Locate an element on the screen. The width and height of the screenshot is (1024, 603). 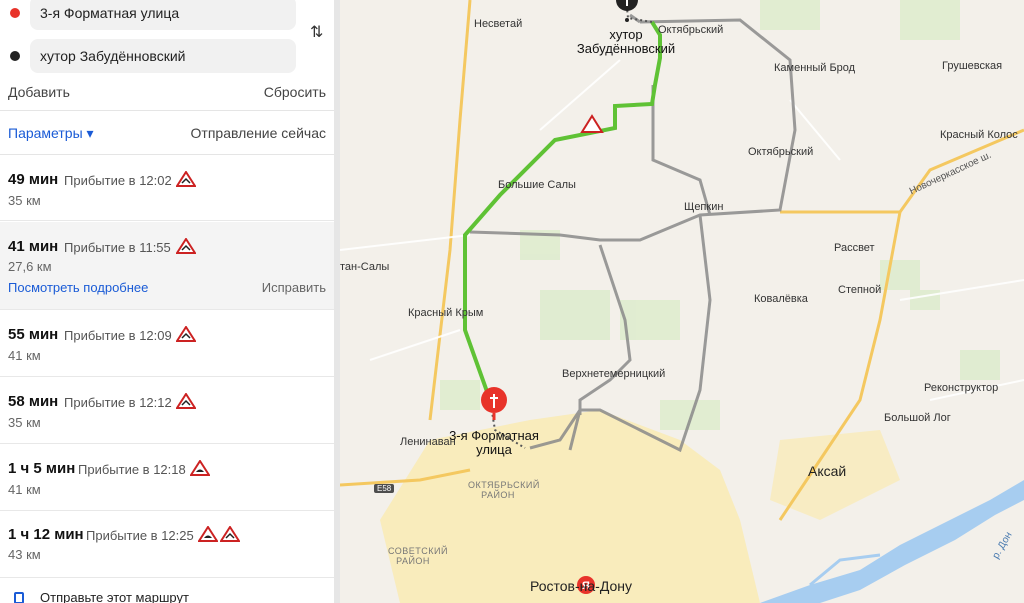
map-label-schepkin: Щепкин is located at coordinates (704, 207).